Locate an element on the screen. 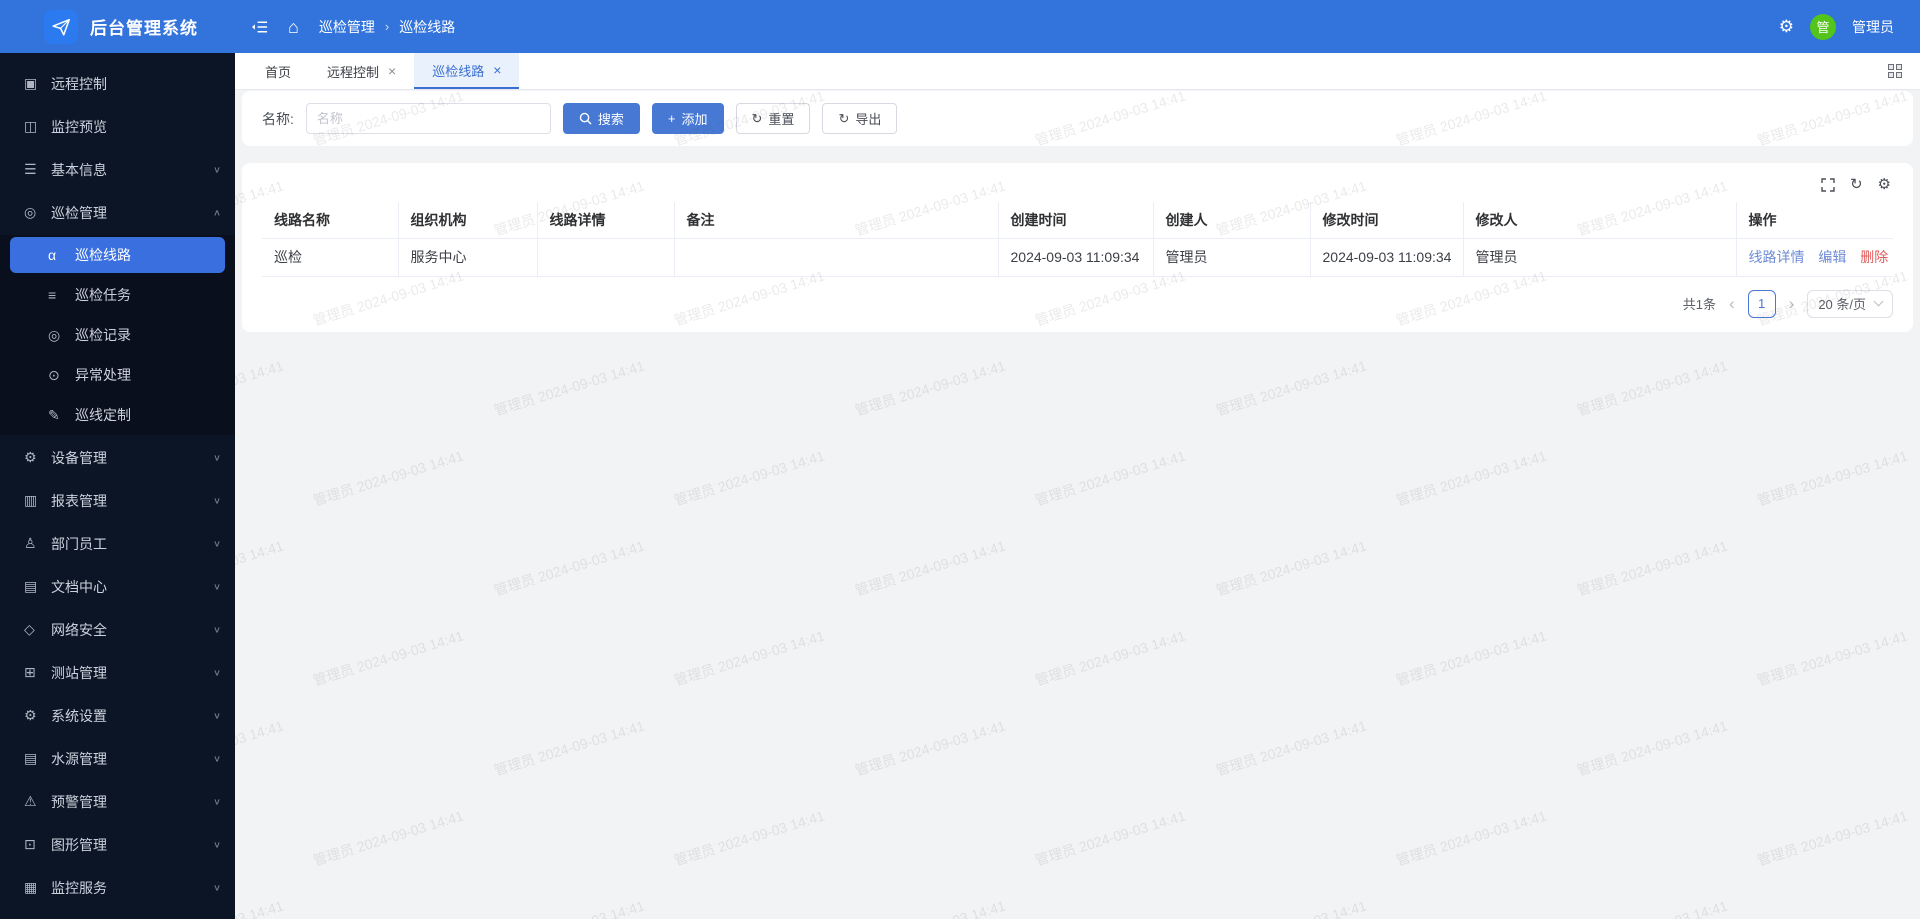  table-settings-icon: ⚙ is located at coordinates (1884, 184).